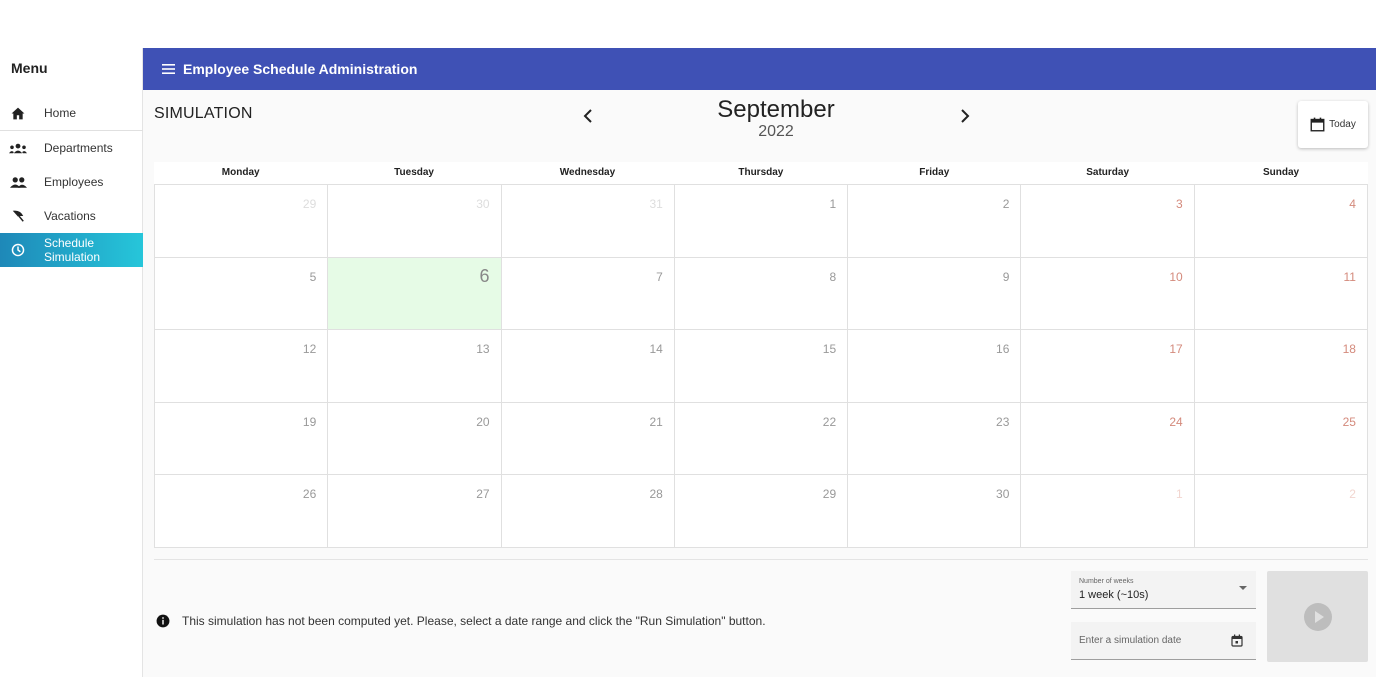  Describe the element at coordinates (415, 294) in the screenshot. I see `calendar-day-cell-today: 6` at that location.